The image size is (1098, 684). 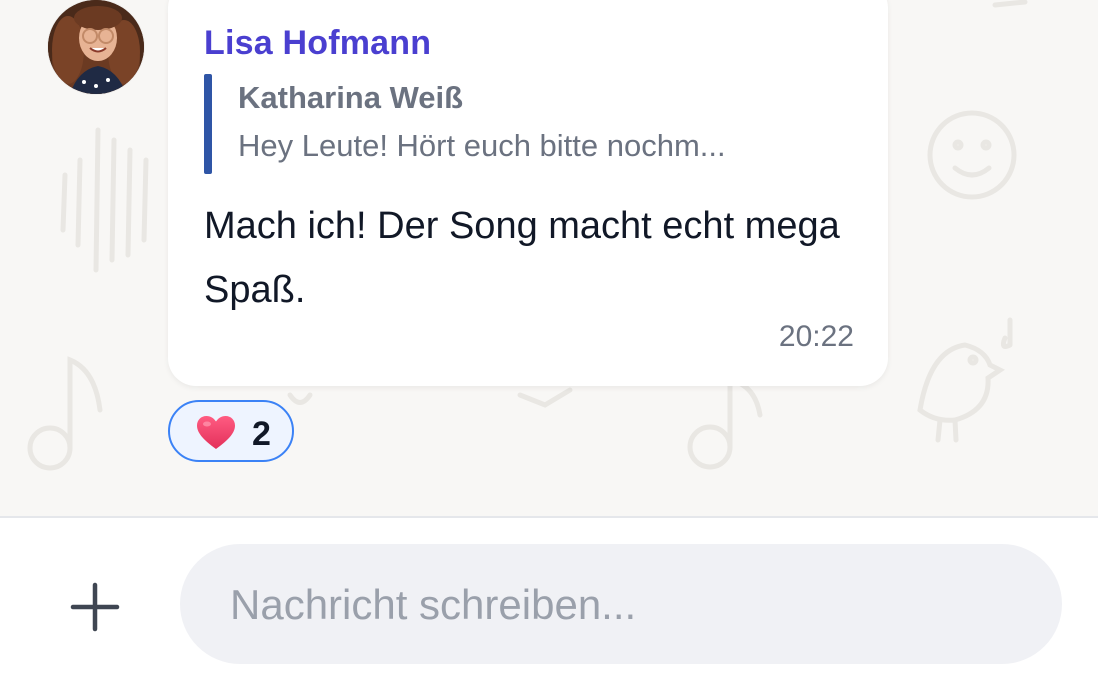 What do you see at coordinates (816, 336) in the screenshot?
I see `message-timestamp: 20:22` at bounding box center [816, 336].